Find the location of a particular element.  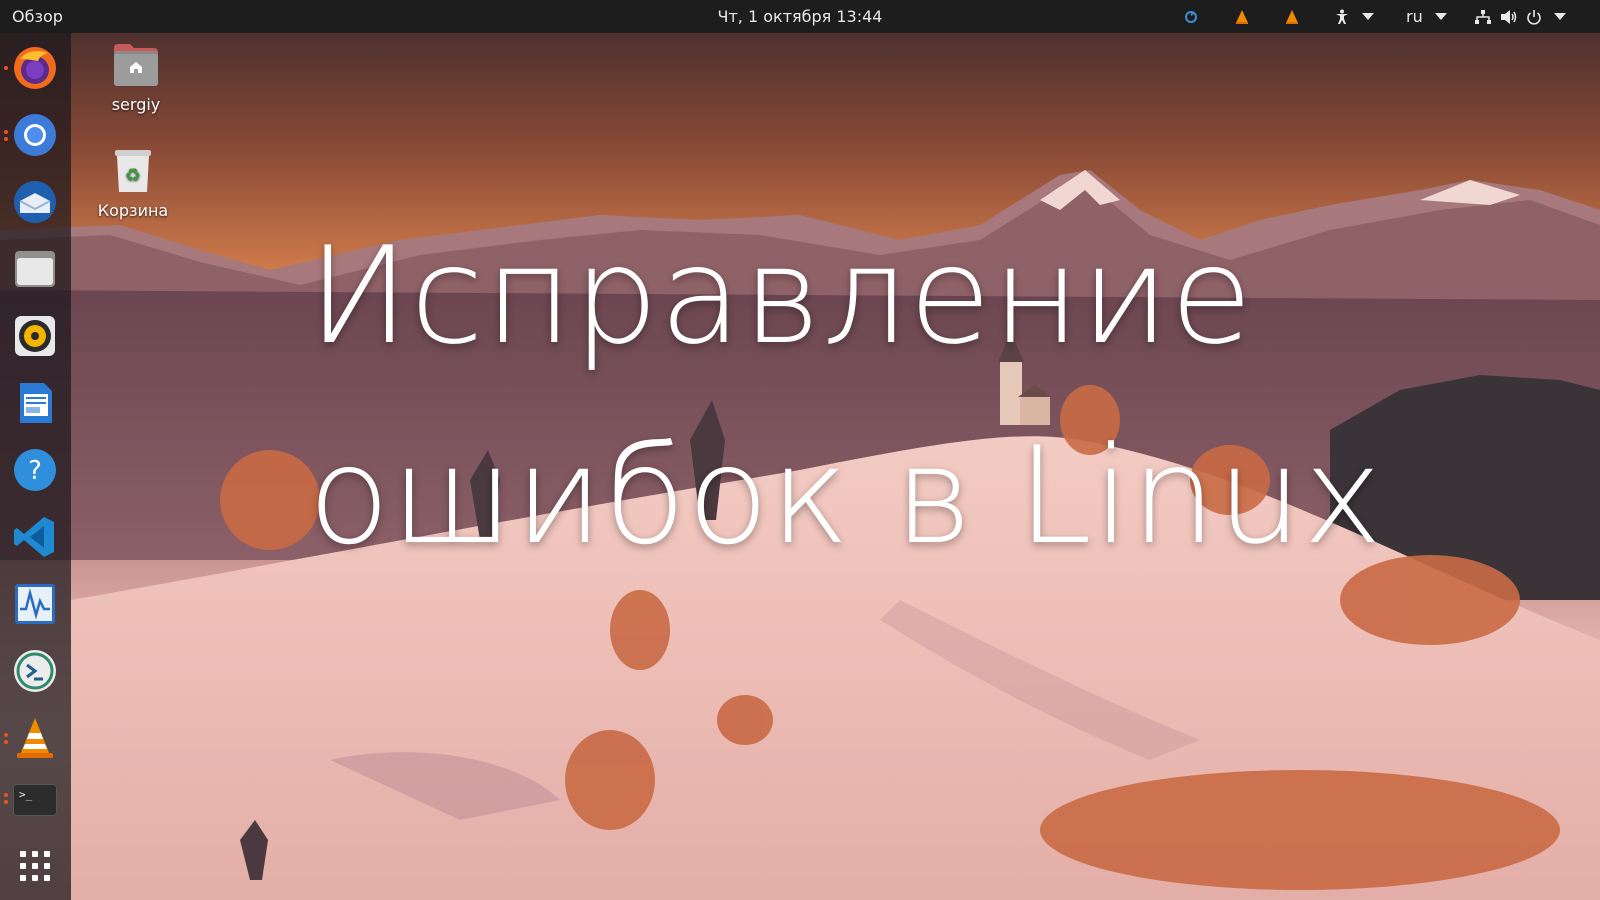

system-monitor-icon is located at coordinates (35, 604).